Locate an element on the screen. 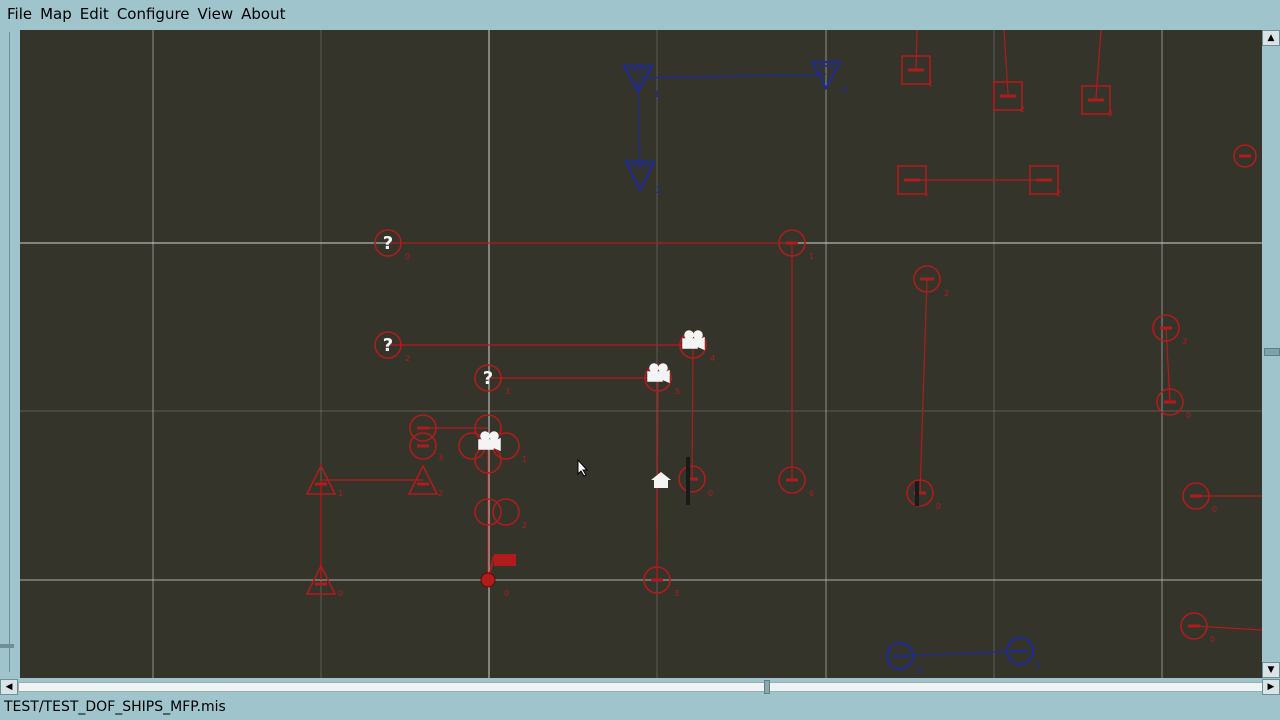 This screenshot has height=720, width=1280. vertical-scroll-thumb is located at coordinates (1272, 352).